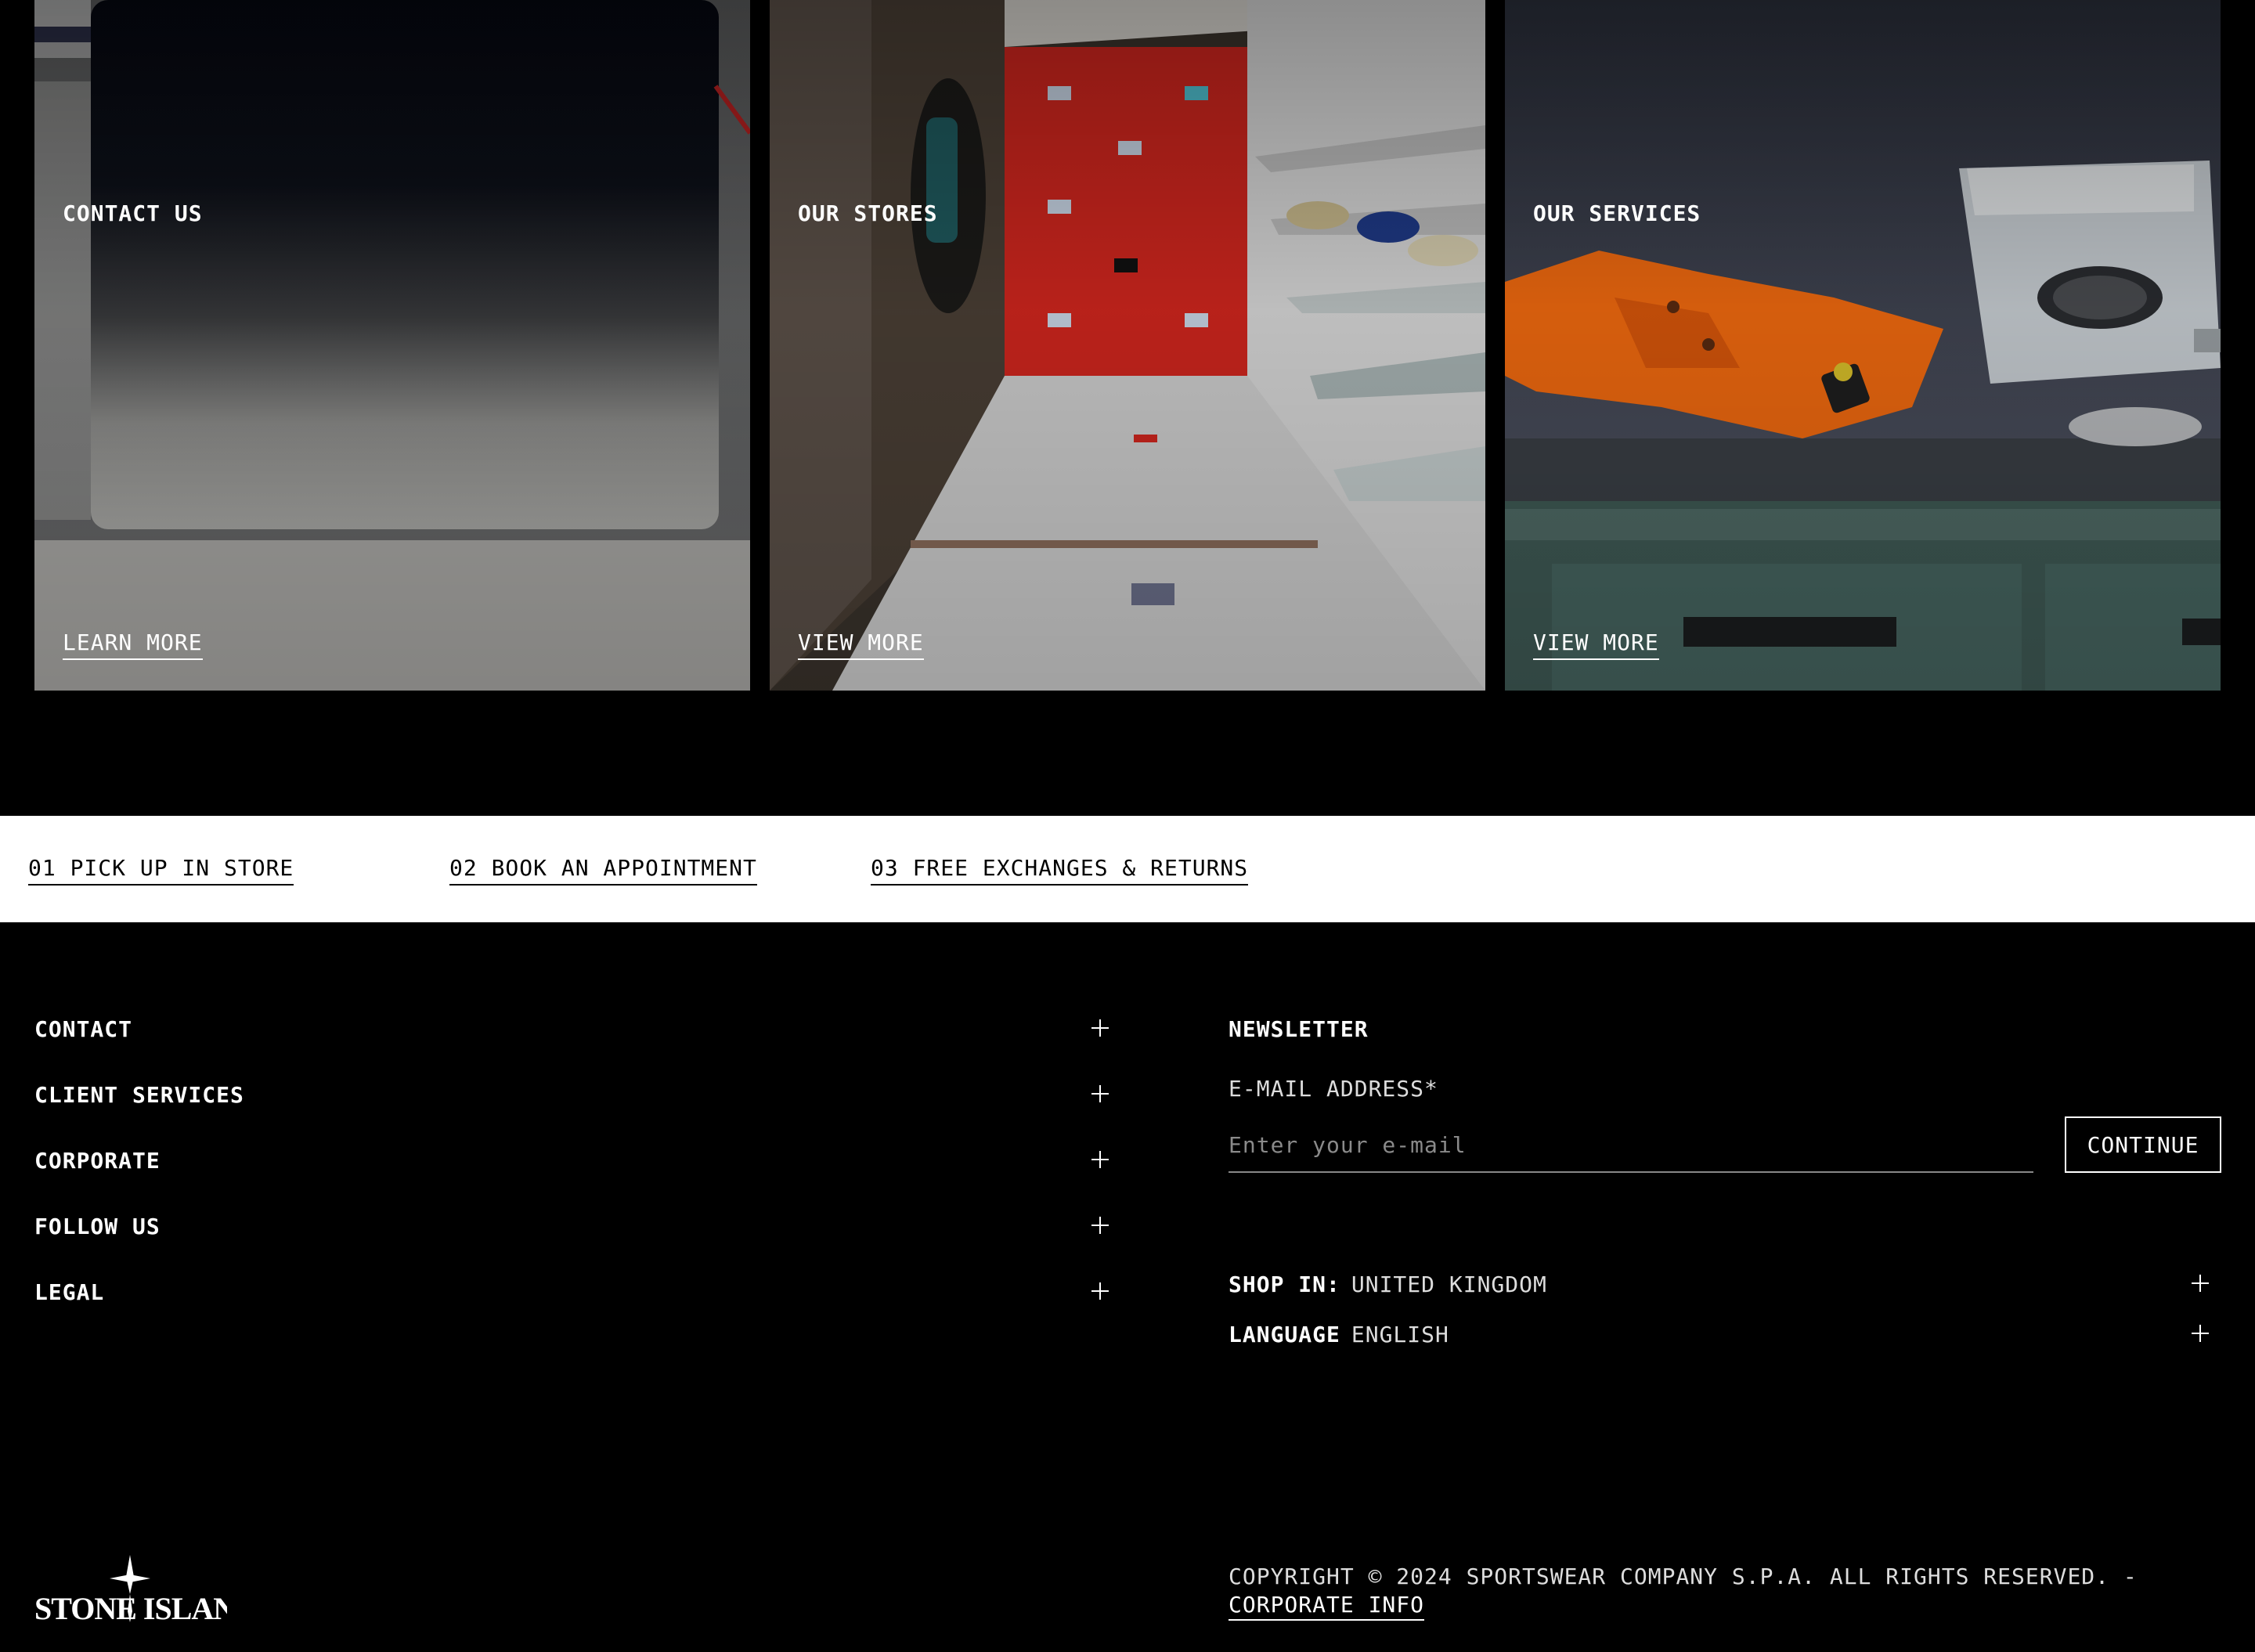  Describe the element at coordinates (161, 870) in the screenshot. I see `pick-up-in-store-link: 01 PICK UP IN STORE` at that location.